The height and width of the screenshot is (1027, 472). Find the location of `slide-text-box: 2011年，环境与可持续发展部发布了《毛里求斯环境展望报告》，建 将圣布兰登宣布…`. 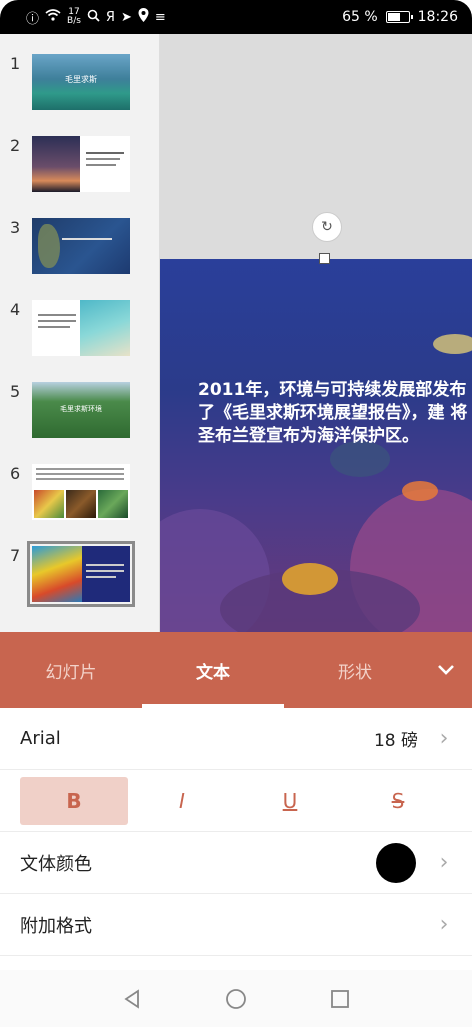

slide-text-box: 2011年，环境与可持续发展部发布了《毛里求斯环境展望报告》，建 将圣布兰登宣布… is located at coordinates (334, 413).